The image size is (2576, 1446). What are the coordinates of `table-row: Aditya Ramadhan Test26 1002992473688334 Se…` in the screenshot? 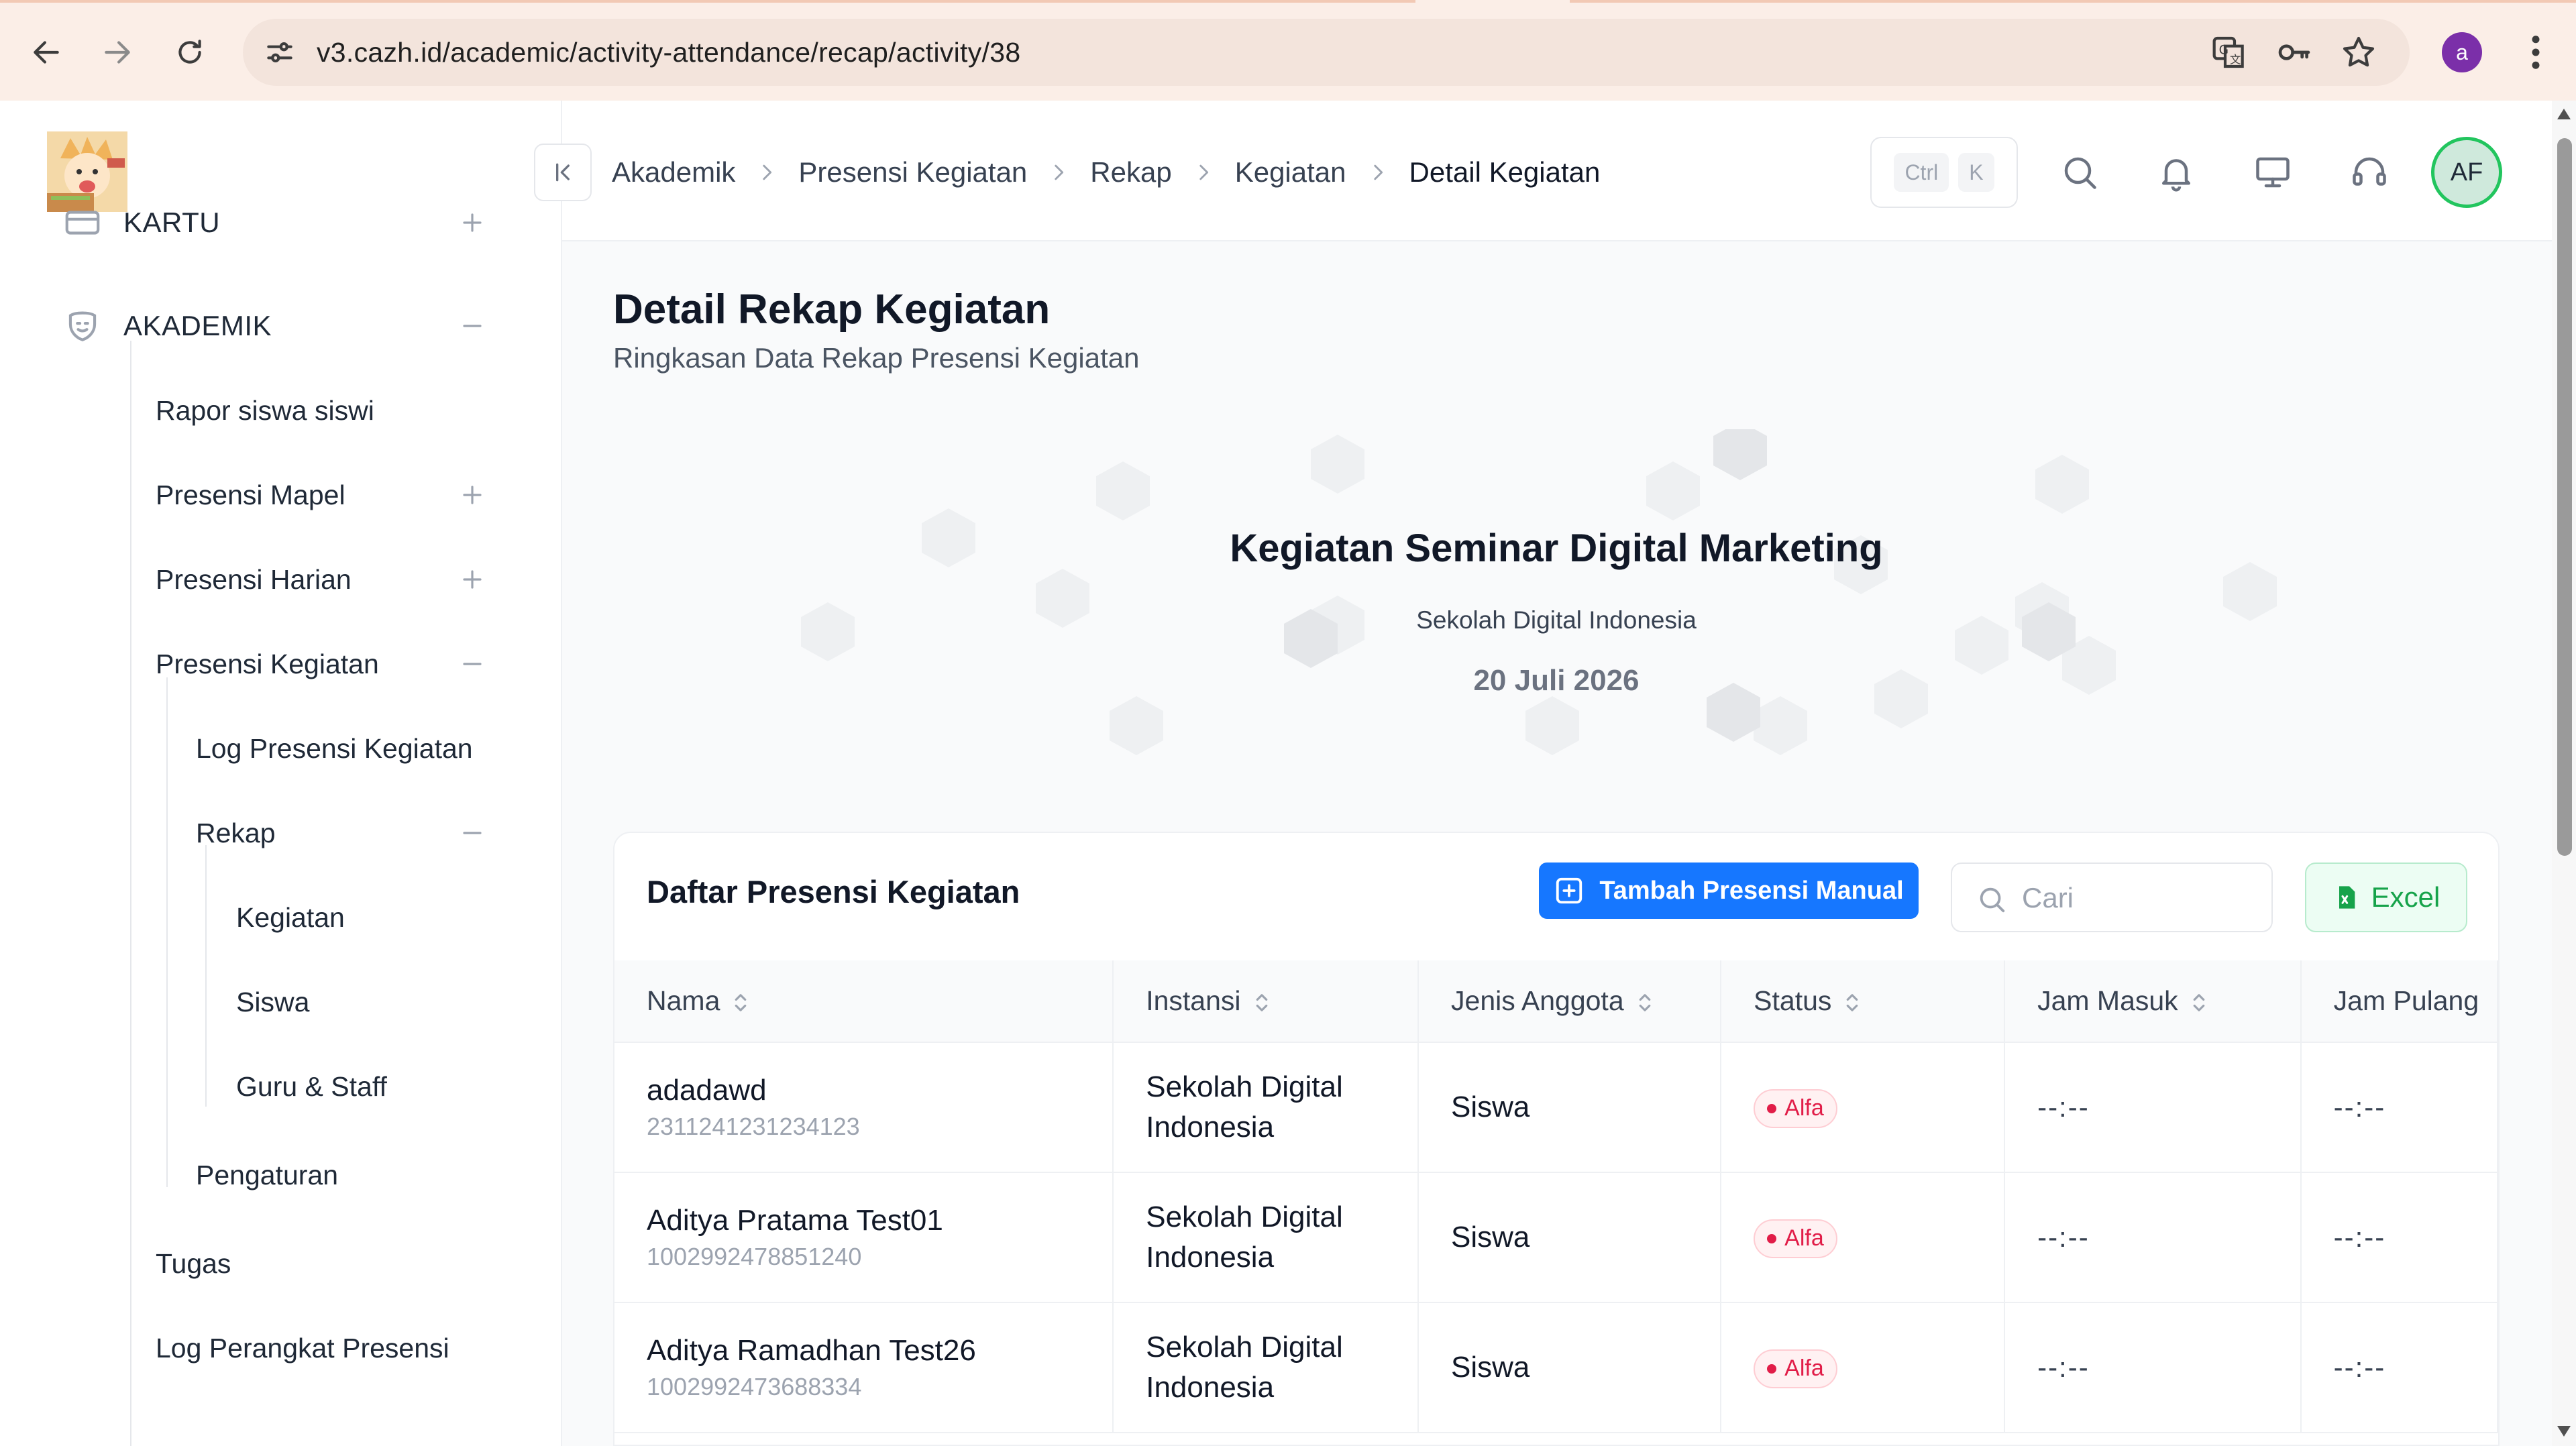 It's located at (1556, 1367).